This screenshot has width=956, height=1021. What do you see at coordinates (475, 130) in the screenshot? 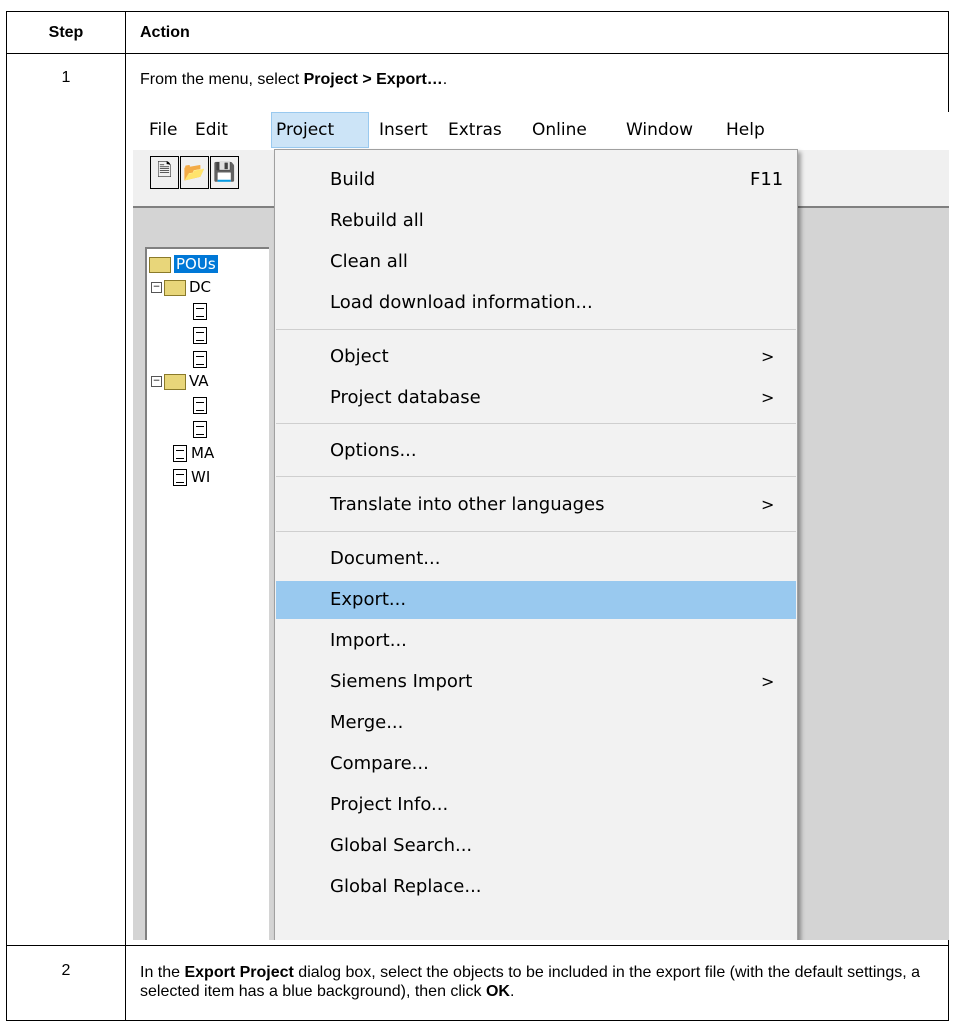
I see `menu-extras: Extras` at bounding box center [475, 130].